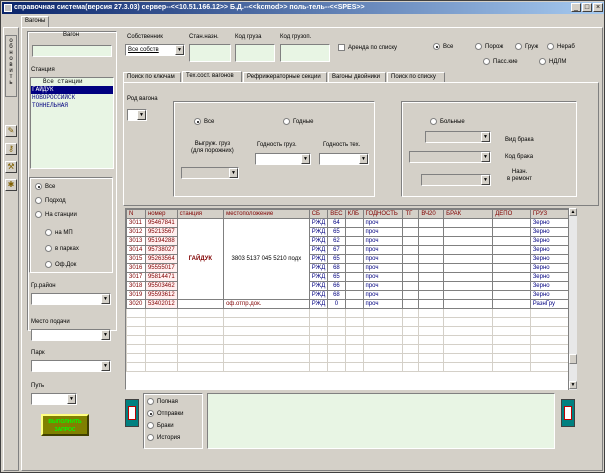  Describe the element at coordinates (155, 50) in the screenshot. I see `owner-select: Все собств ▼` at that location.